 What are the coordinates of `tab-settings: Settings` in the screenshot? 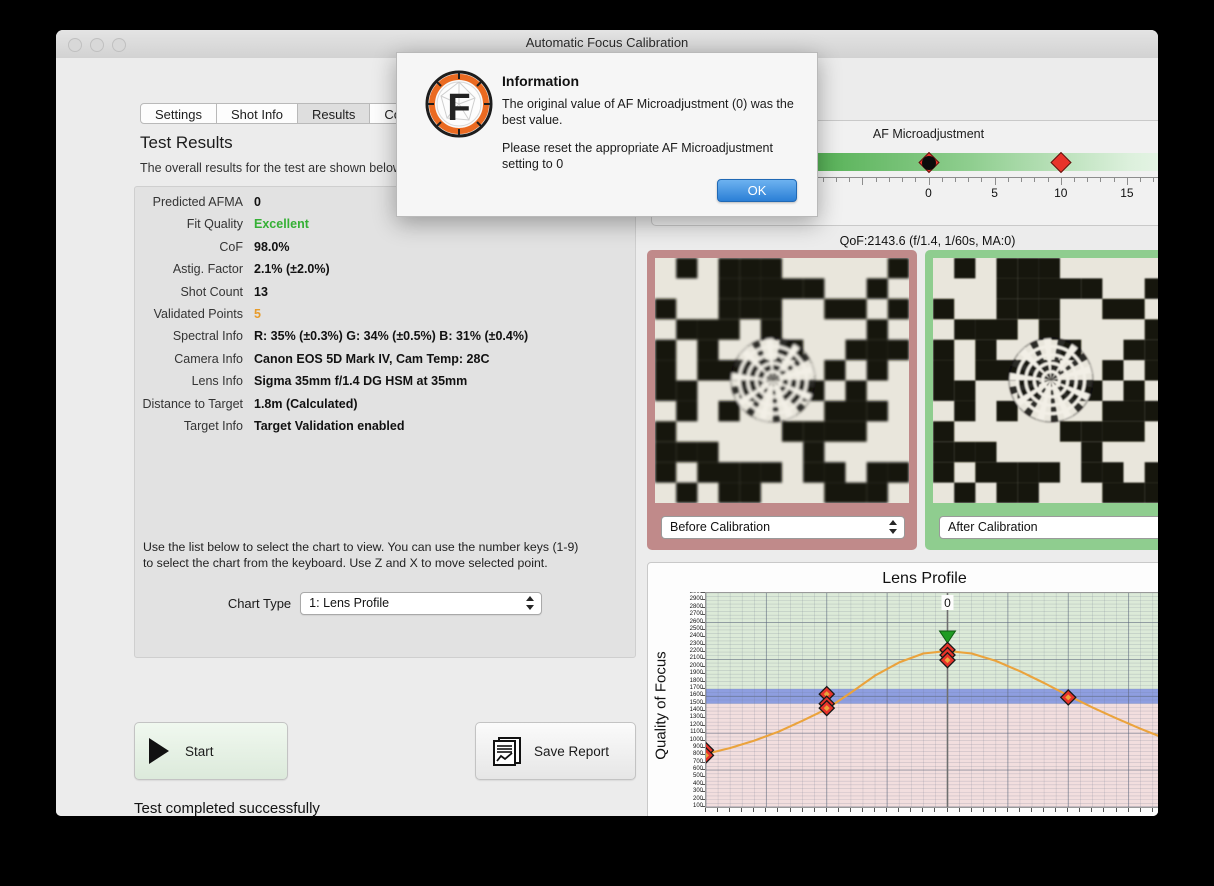 It's located at (178, 113).